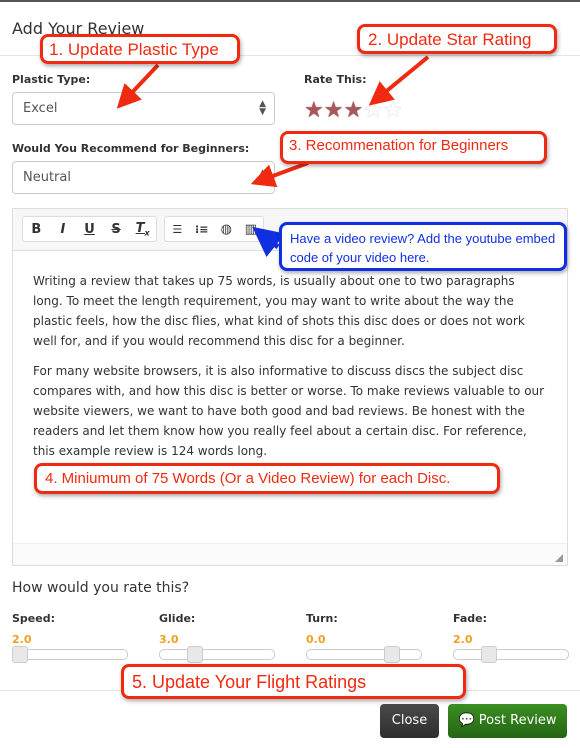 This screenshot has height=748, width=580. I want to click on resize-handle-icon, so click(559, 558).